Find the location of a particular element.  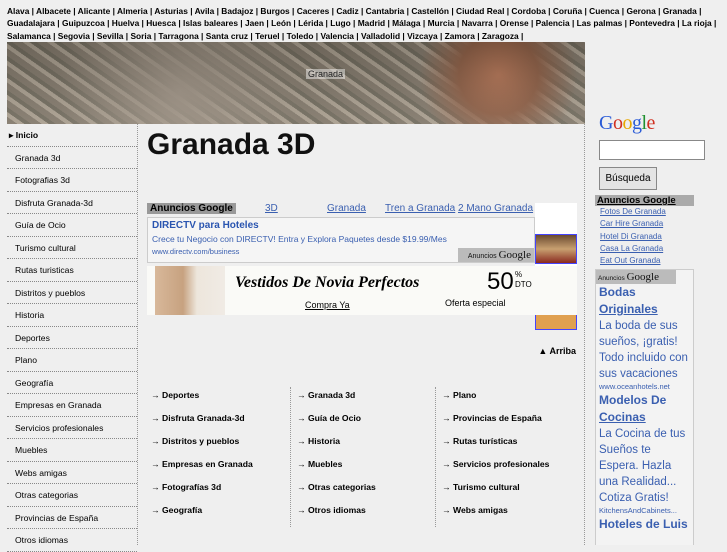

province-link: Huelva is located at coordinates (125, 23).